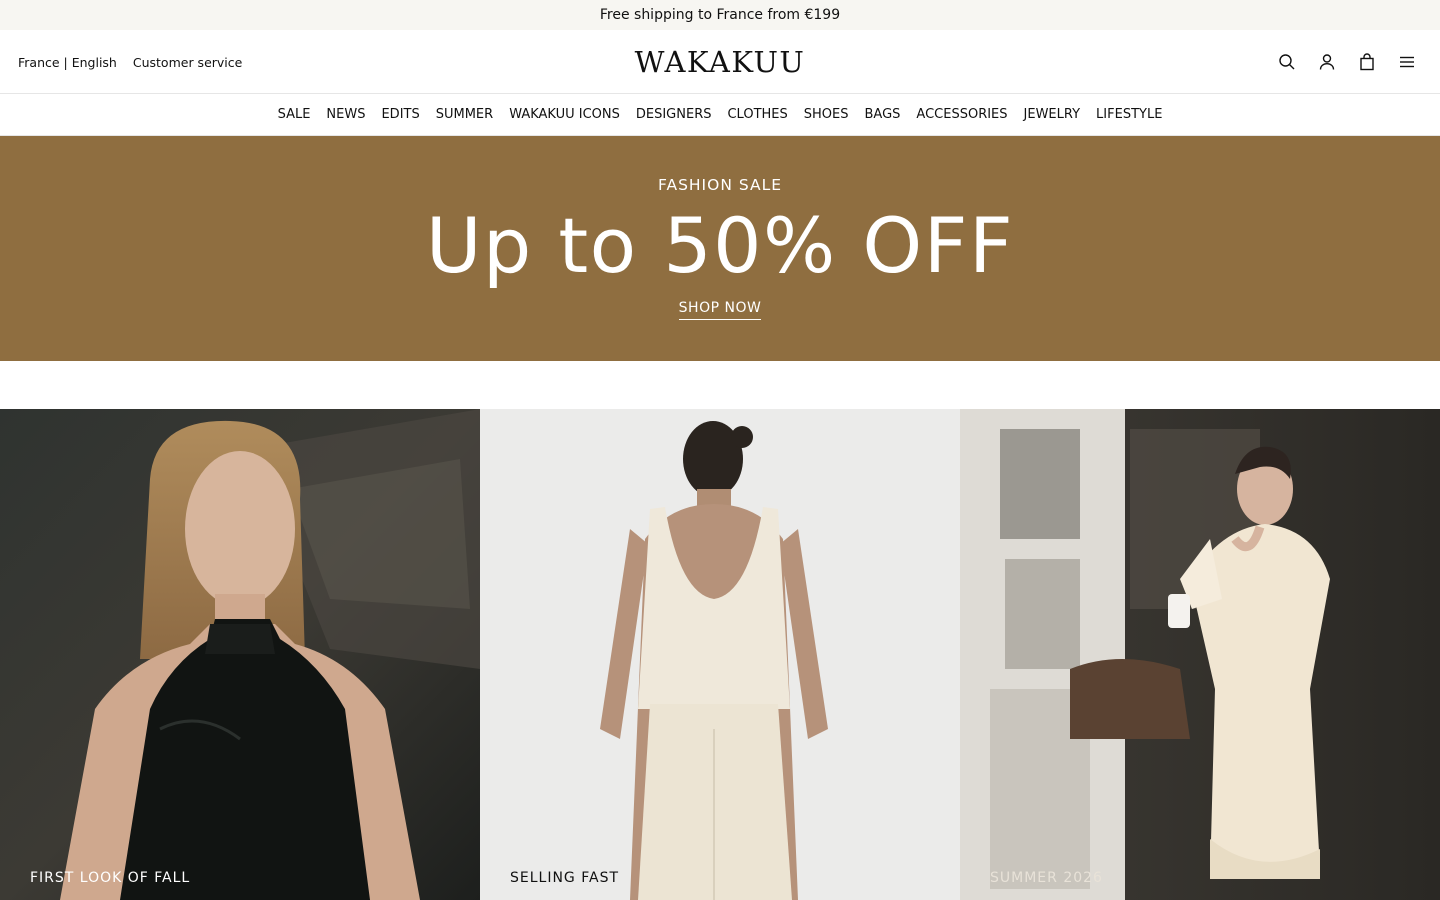 The height and width of the screenshot is (900, 1440). Describe the element at coordinates (674, 114) in the screenshot. I see `nav-item-designers: DESIGNERS` at that location.